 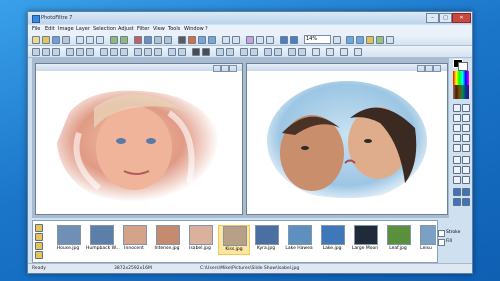 I want to click on doc2-close-button, so click(x=437, y=68).